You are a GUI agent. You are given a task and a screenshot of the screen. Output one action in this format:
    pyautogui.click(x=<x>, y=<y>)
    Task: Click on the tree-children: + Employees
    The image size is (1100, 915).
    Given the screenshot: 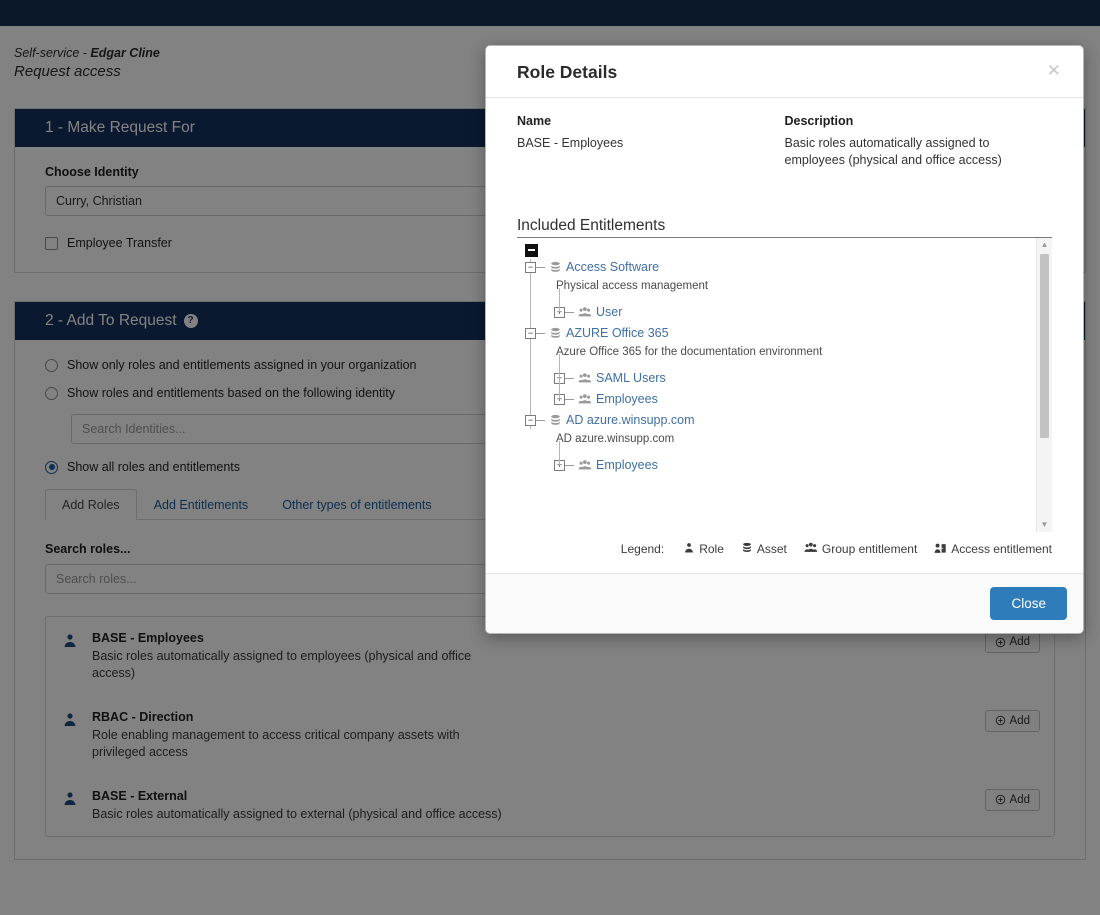 What is the action you would take?
    pyautogui.click(x=795, y=458)
    